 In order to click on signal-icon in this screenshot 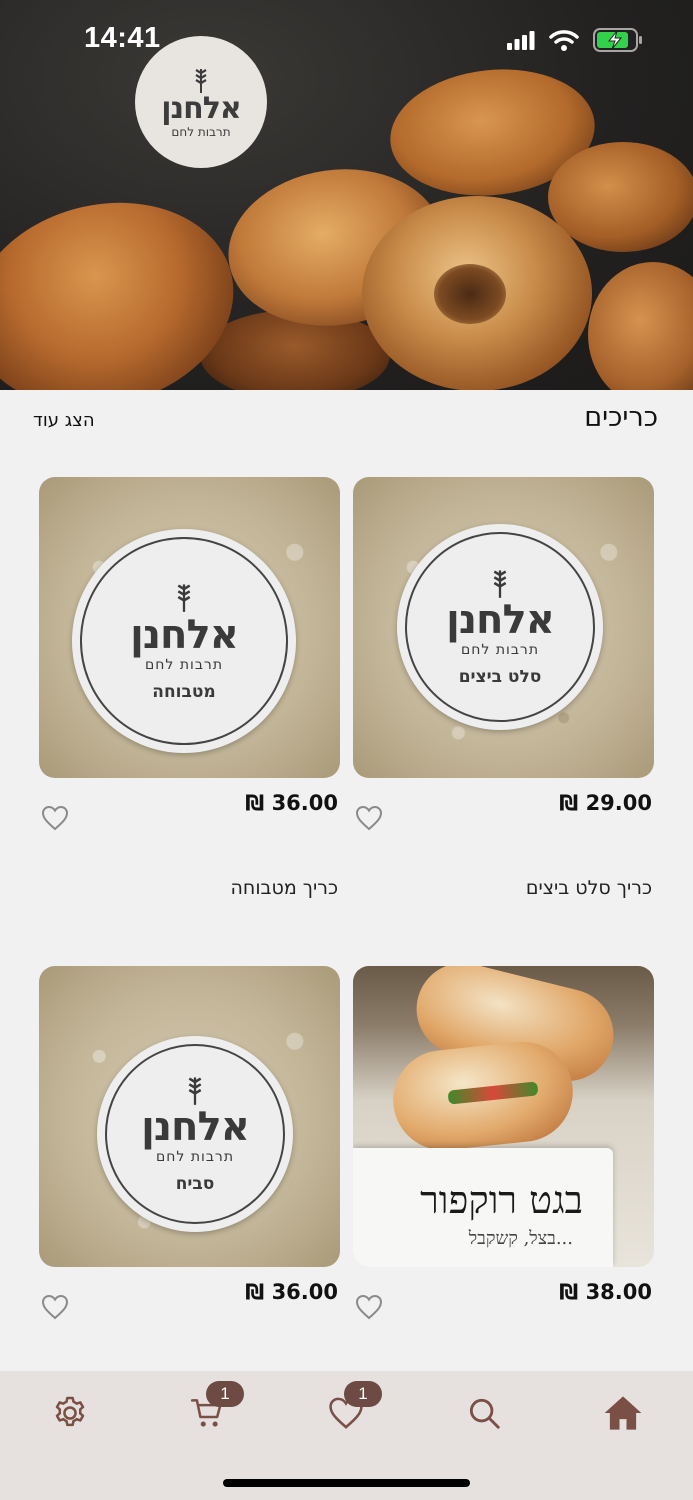, I will do `click(521, 40)`.